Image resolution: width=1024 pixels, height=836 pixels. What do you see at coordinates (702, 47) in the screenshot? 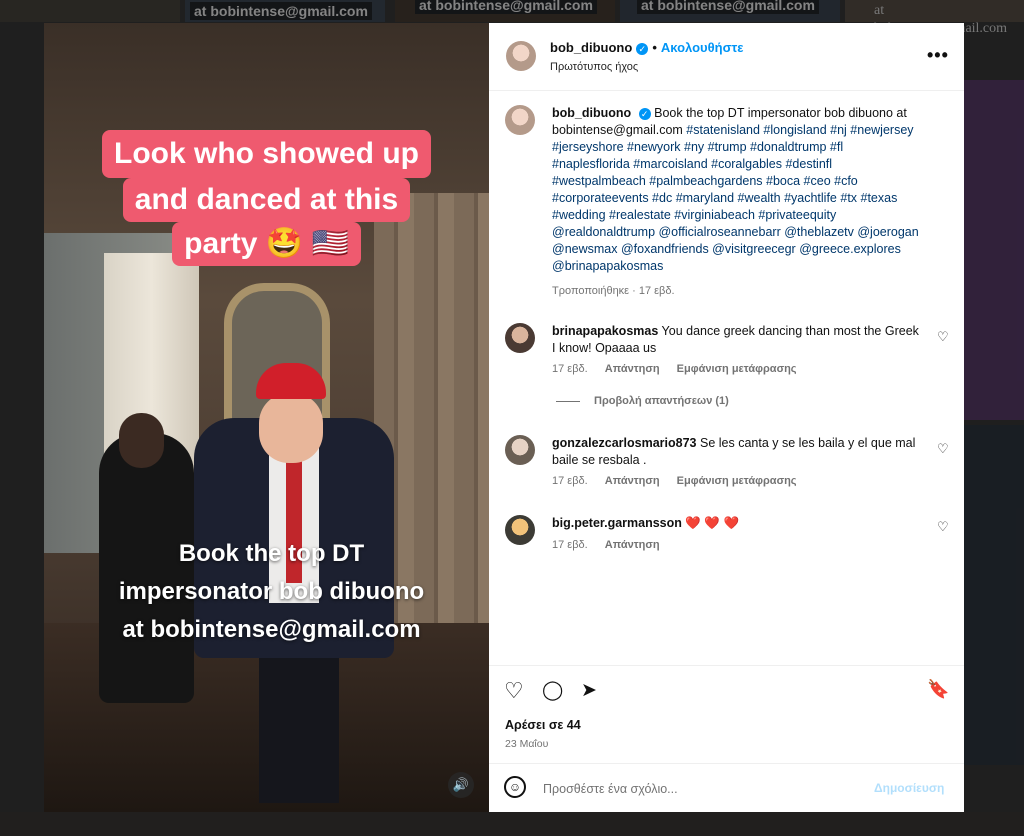
I see `follow-button: Ακολουθήστε` at bounding box center [702, 47].